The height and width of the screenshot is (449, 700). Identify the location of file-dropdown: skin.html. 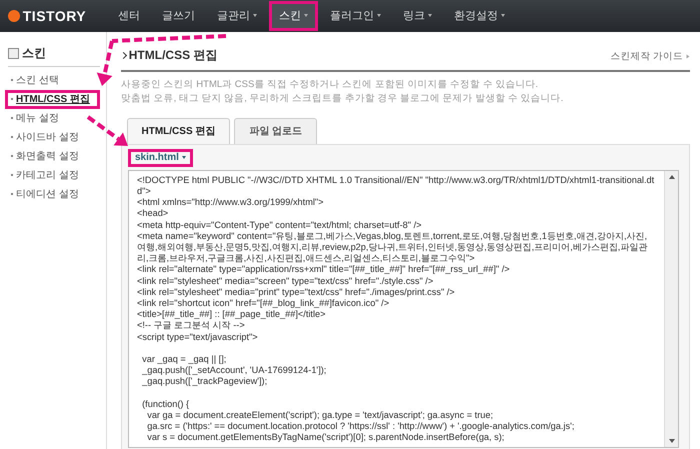
(160, 158).